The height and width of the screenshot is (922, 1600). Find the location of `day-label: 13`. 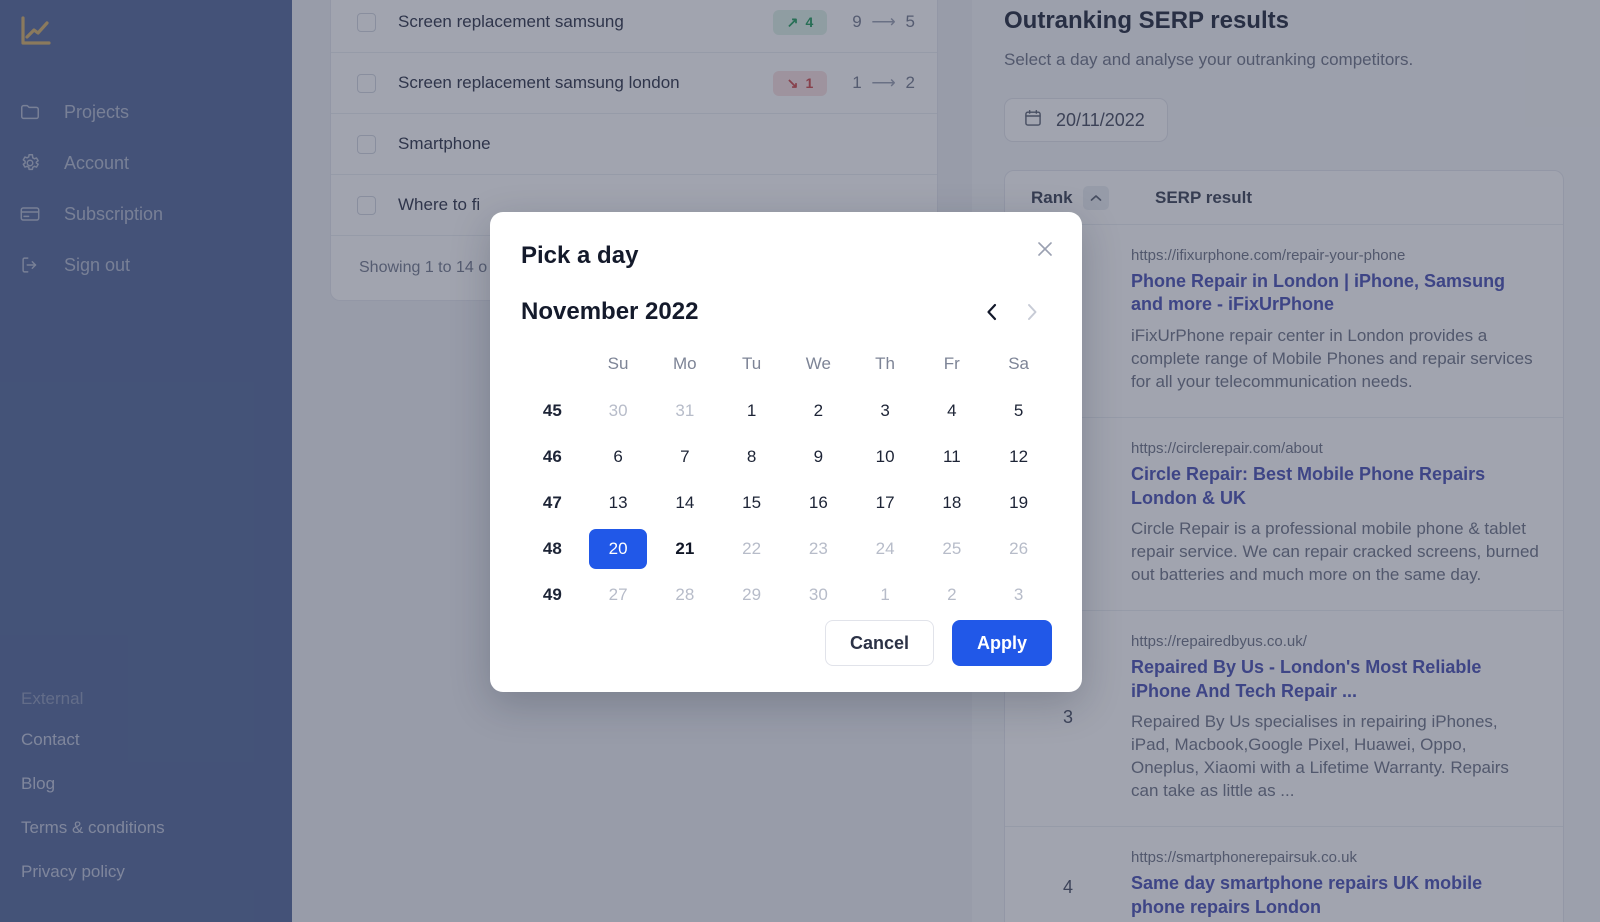

day-label: 13 is located at coordinates (618, 502).